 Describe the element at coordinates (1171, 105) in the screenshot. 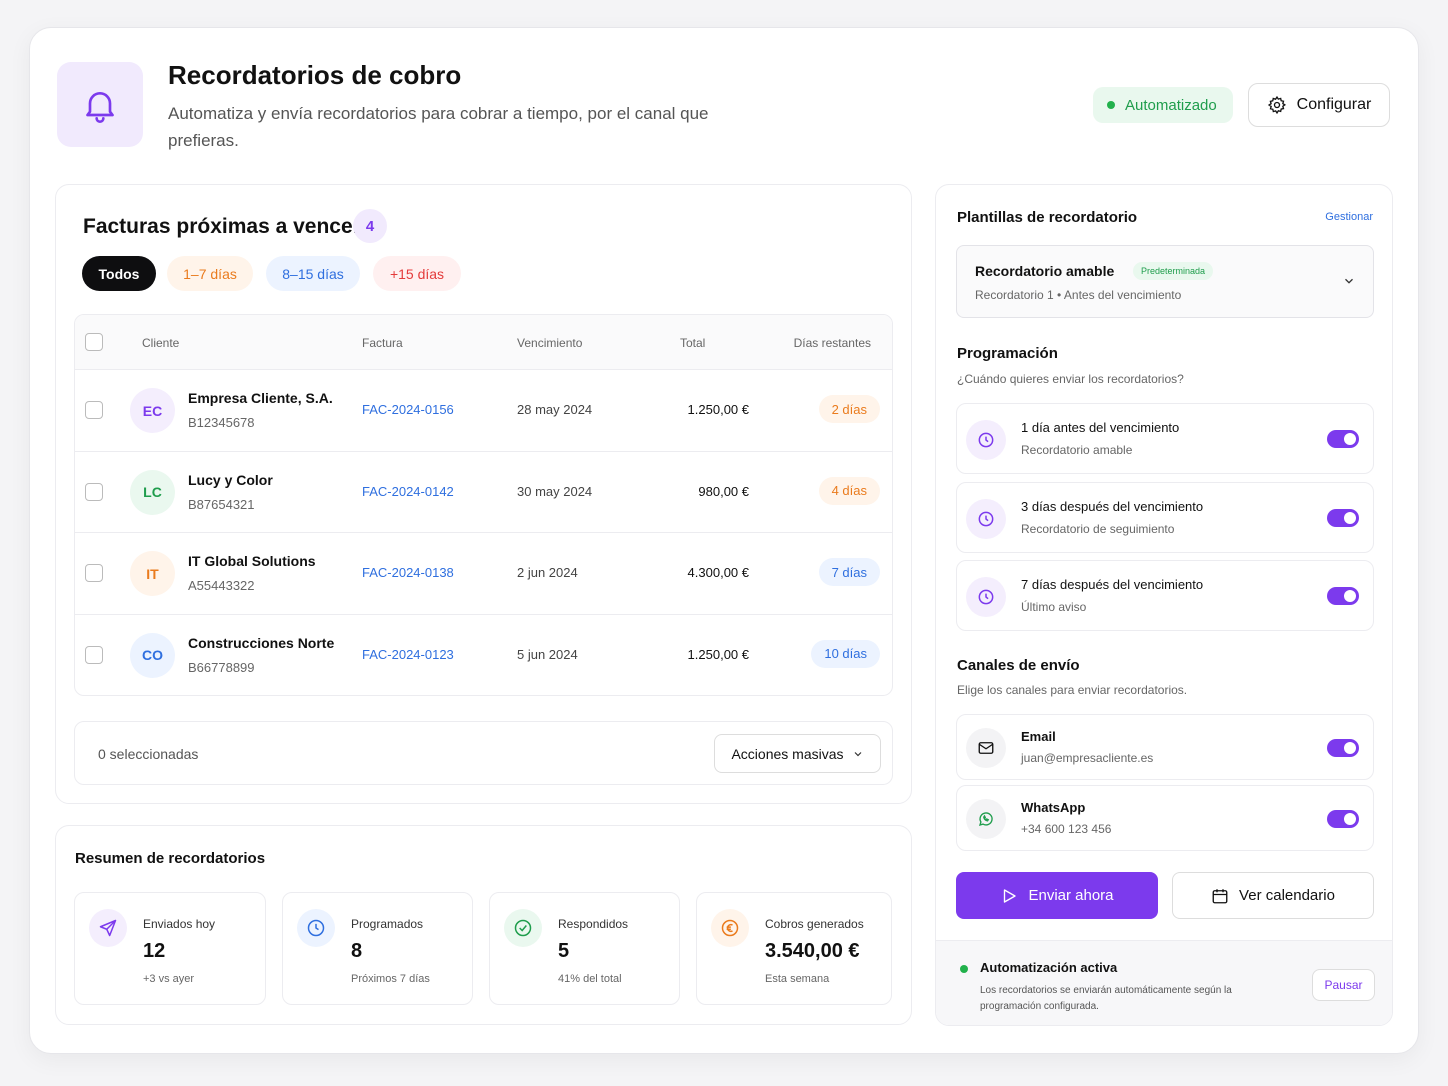

I see `status-badge-label: Automatizado` at that location.